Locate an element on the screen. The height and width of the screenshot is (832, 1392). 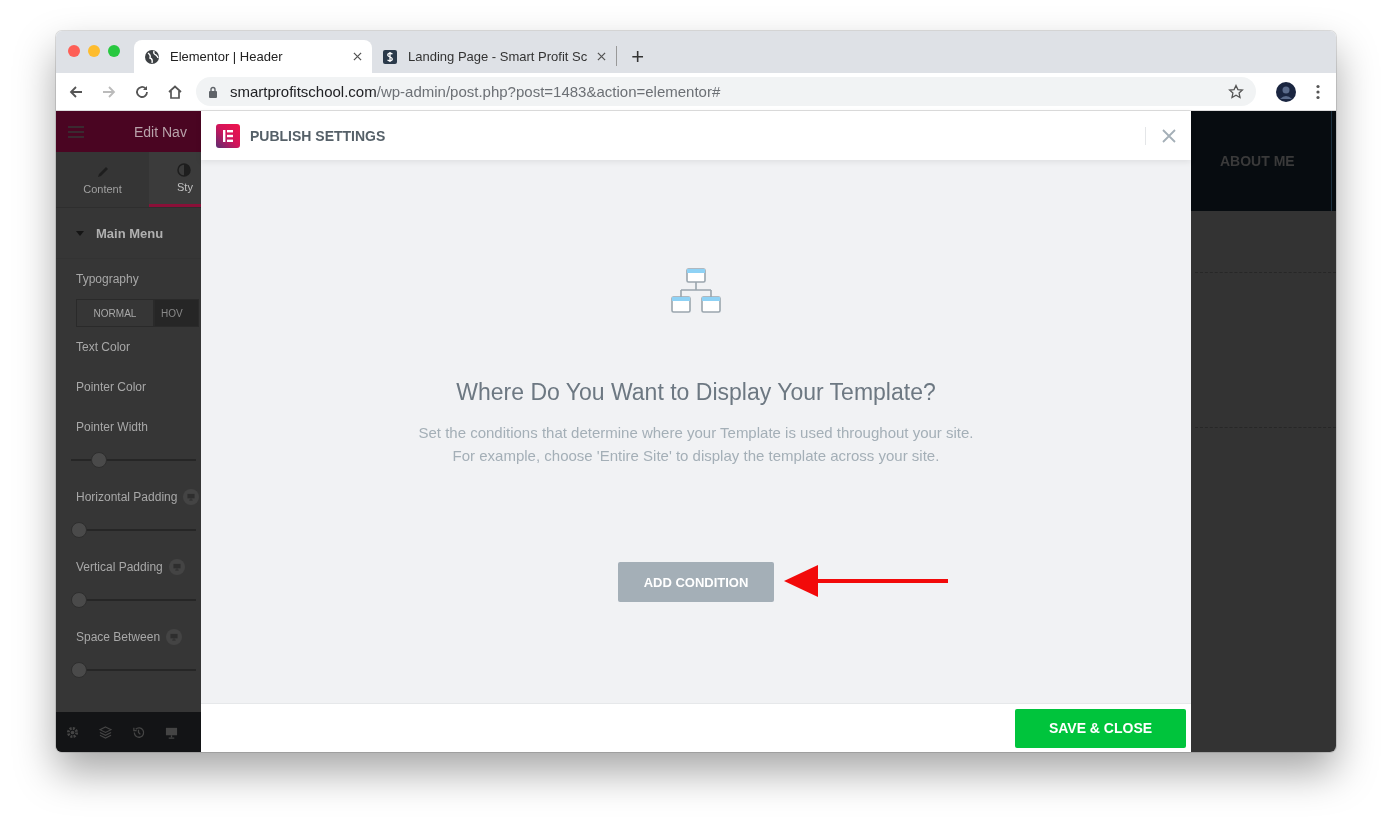
dialog-description: Set the conditions that determine where your Template is used throughout your site. is located at coordinates (696, 432).